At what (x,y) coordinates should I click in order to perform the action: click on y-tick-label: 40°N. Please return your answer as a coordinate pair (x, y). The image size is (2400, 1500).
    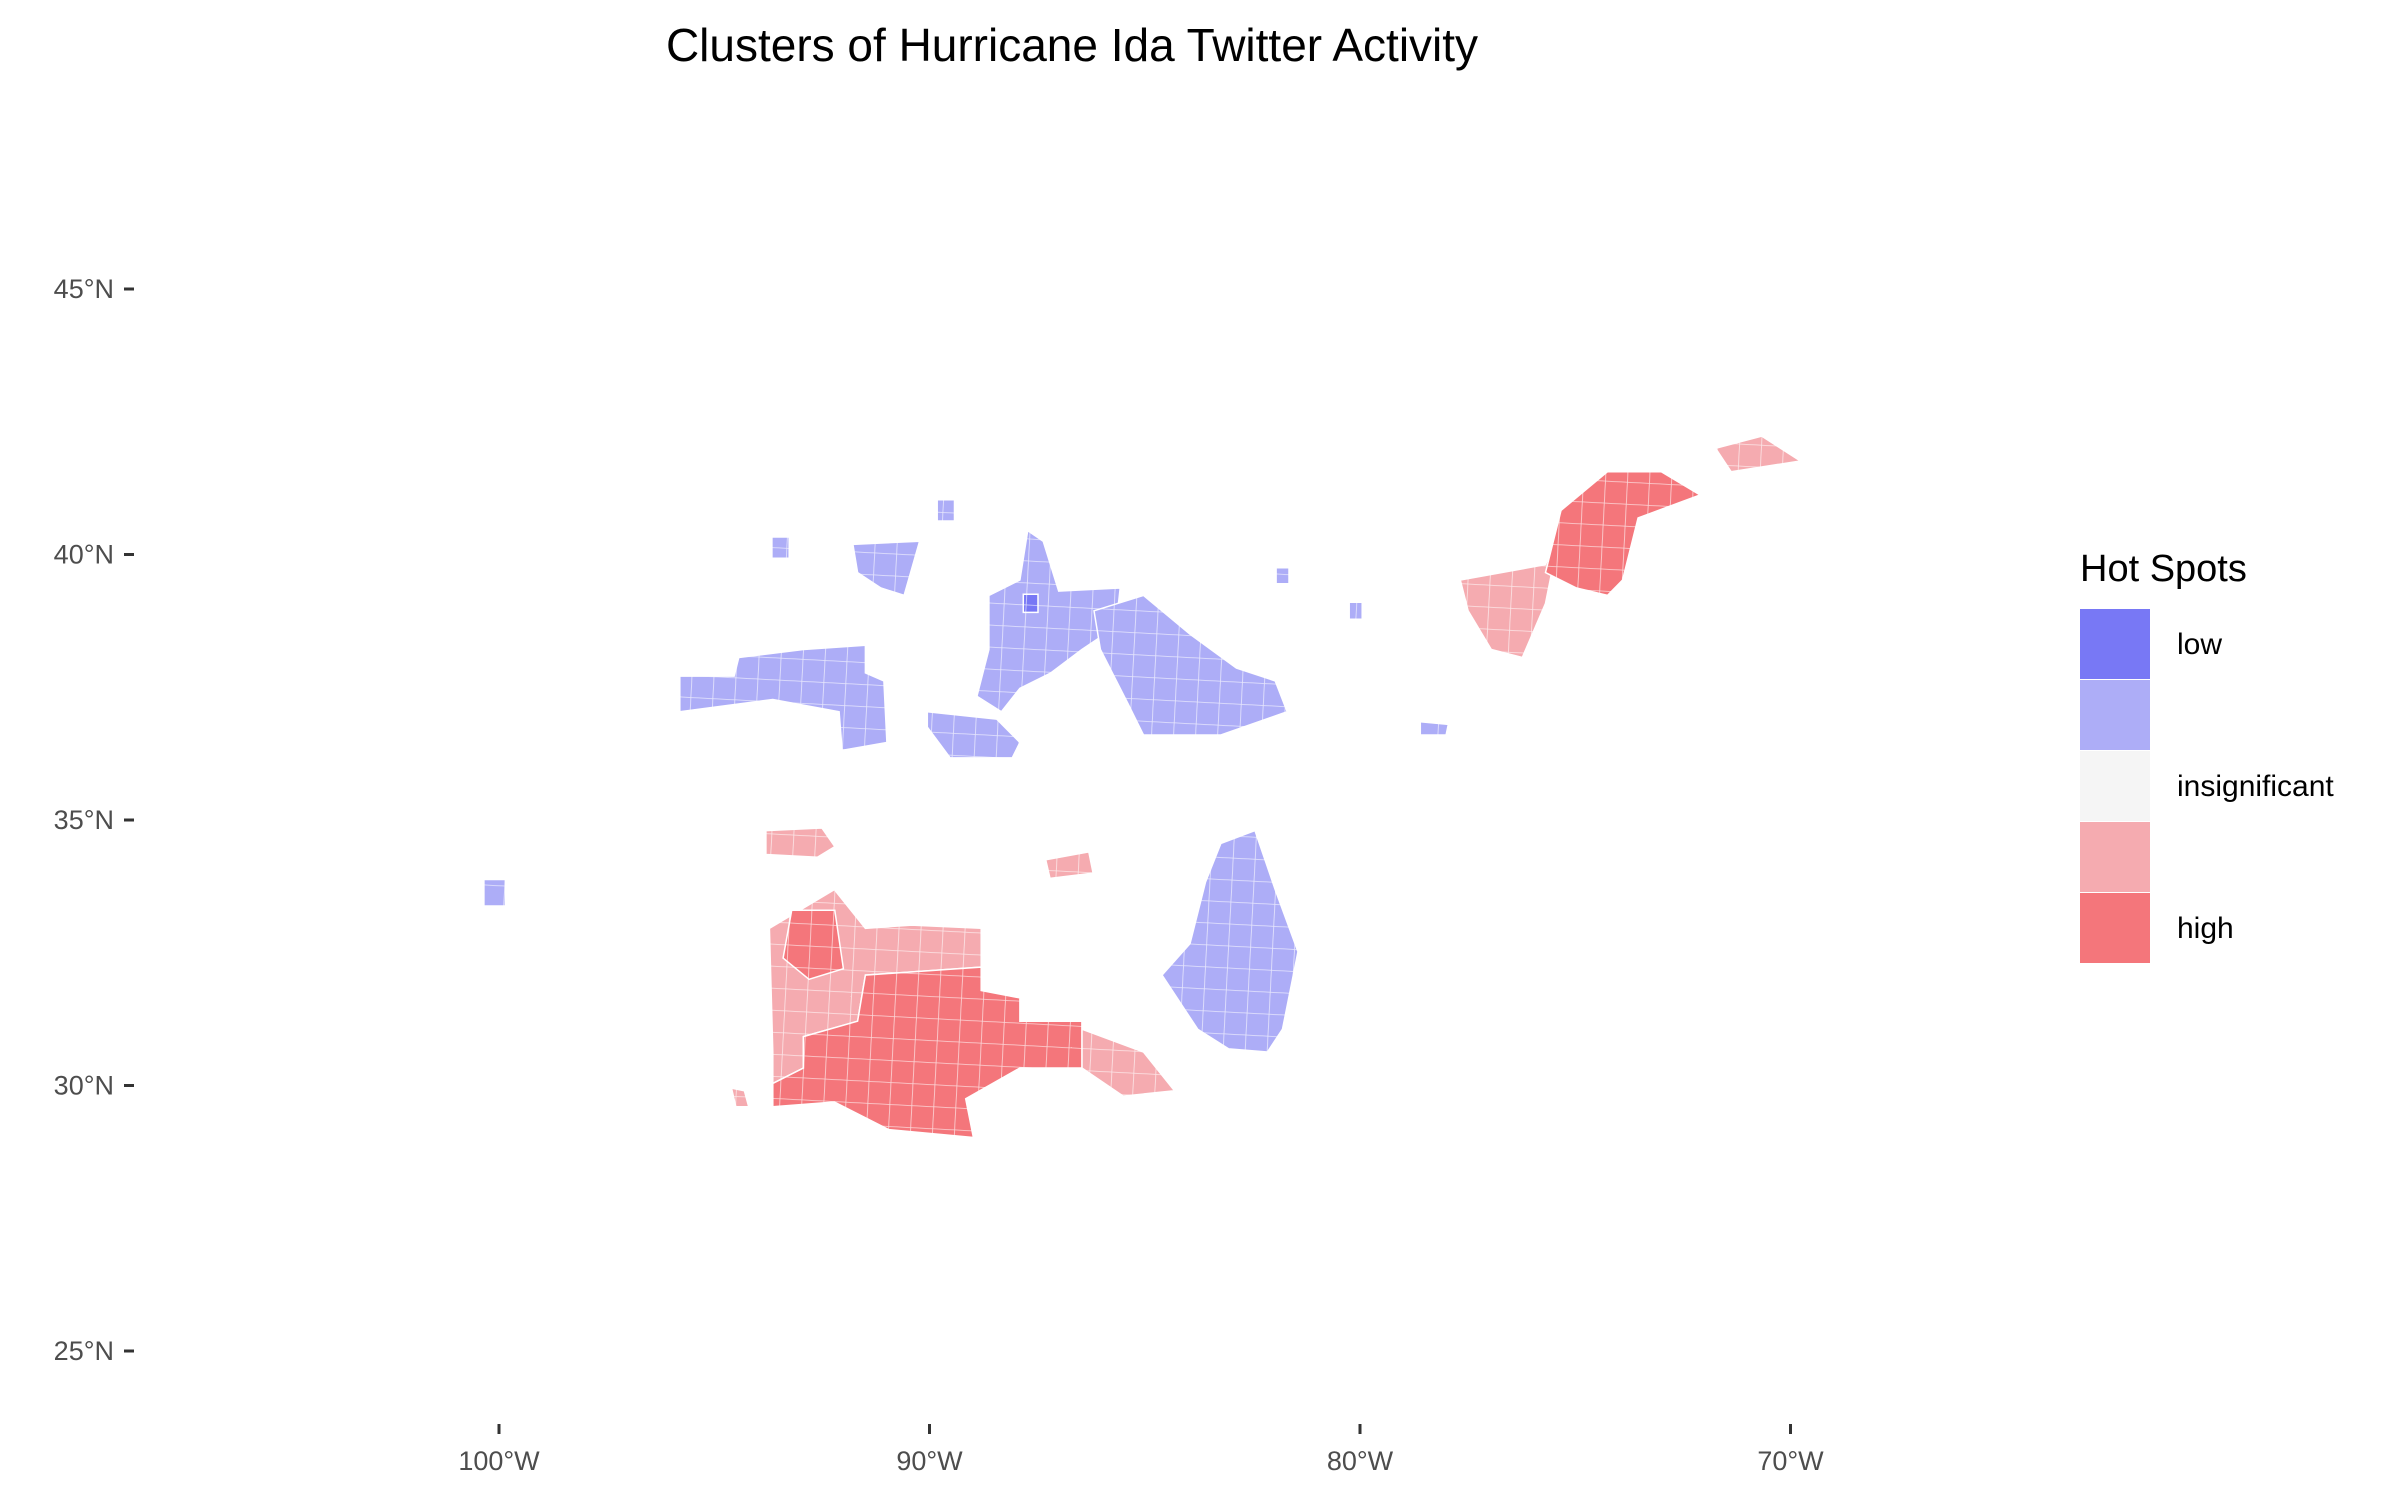
    Looking at the image, I should click on (84, 555).